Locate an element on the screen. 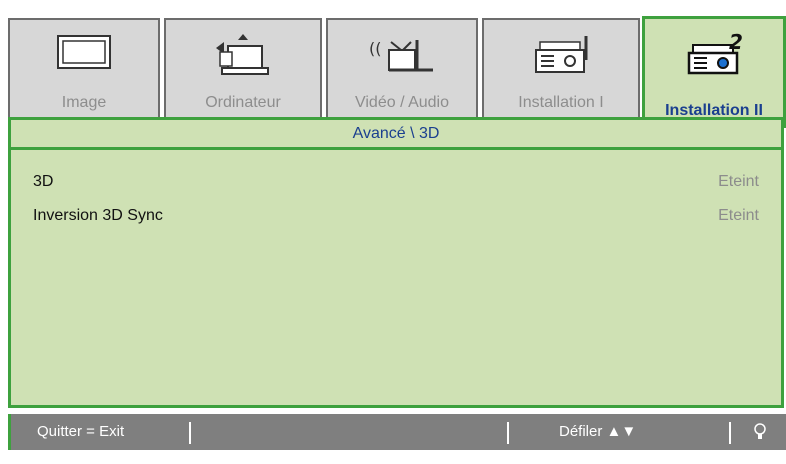 This screenshot has height=464, width=786. setting-name: 3D is located at coordinates (43, 181).